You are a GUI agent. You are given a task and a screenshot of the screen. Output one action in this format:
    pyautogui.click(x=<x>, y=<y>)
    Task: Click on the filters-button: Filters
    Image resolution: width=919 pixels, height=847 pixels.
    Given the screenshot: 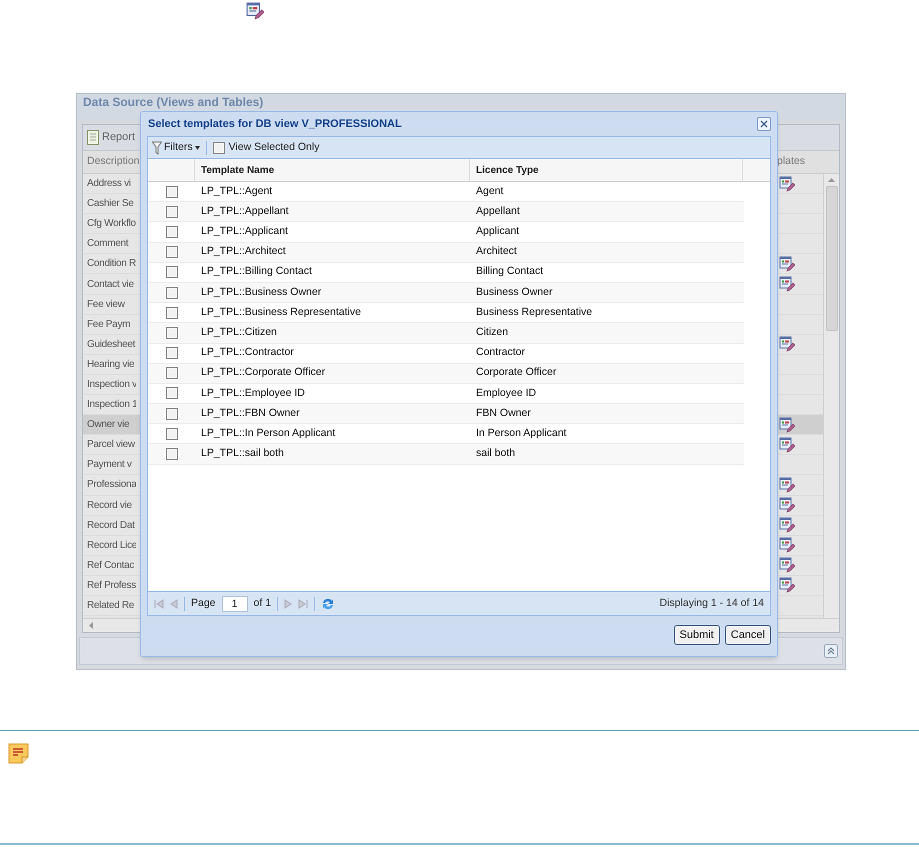 What is the action you would take?
    pyautogui.click(x=176, y=148)
    